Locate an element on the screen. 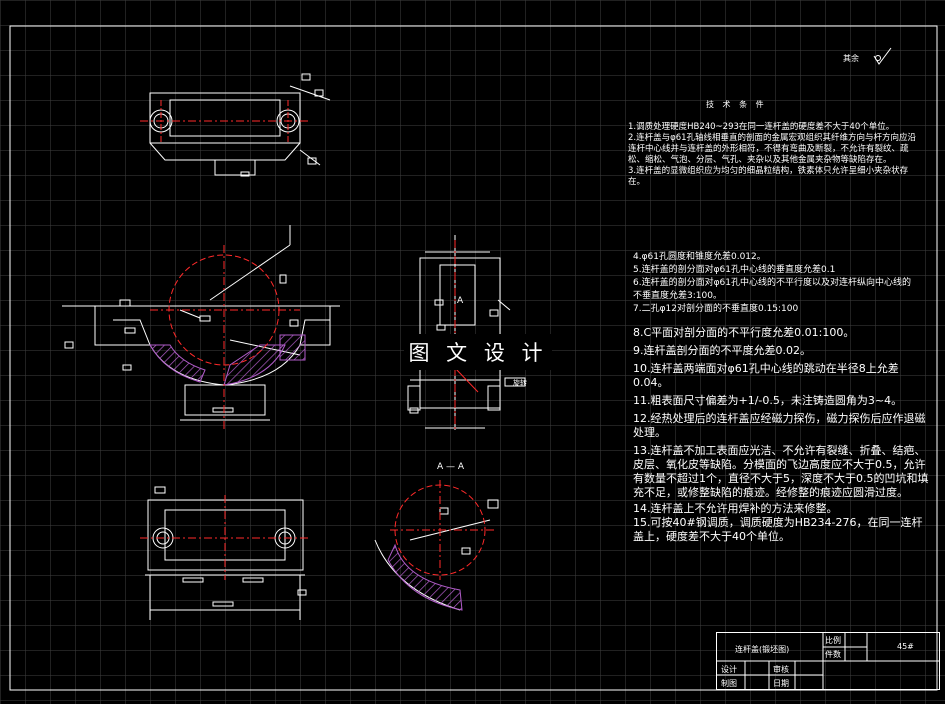 The height and width of the screenshot is (704, 945). reviewer-label: 审核 is located at coordinates (781, 669).